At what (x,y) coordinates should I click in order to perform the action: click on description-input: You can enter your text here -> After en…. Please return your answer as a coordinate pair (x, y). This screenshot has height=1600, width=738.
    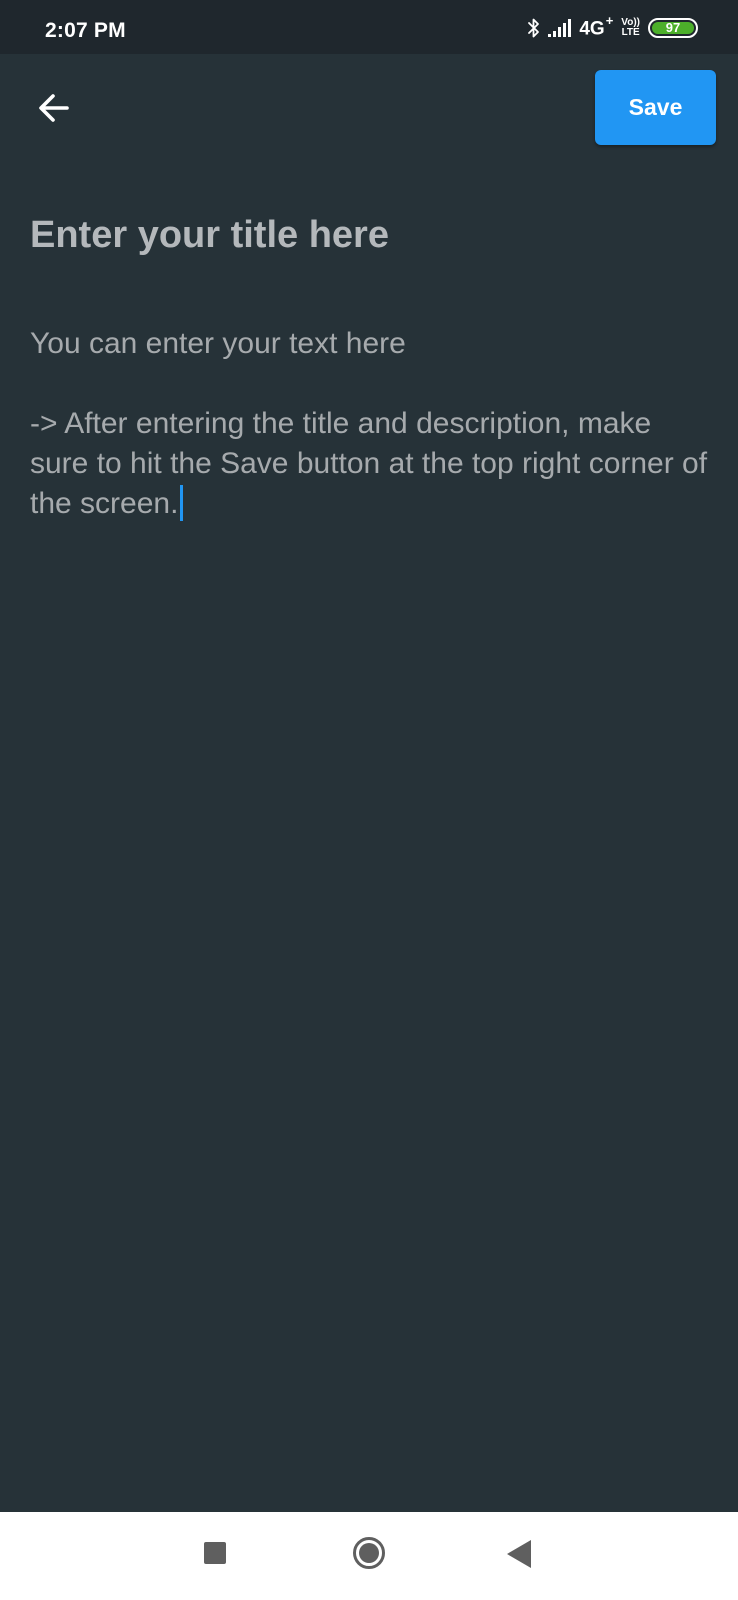
    Looking at the image, I should click on (370, 424).